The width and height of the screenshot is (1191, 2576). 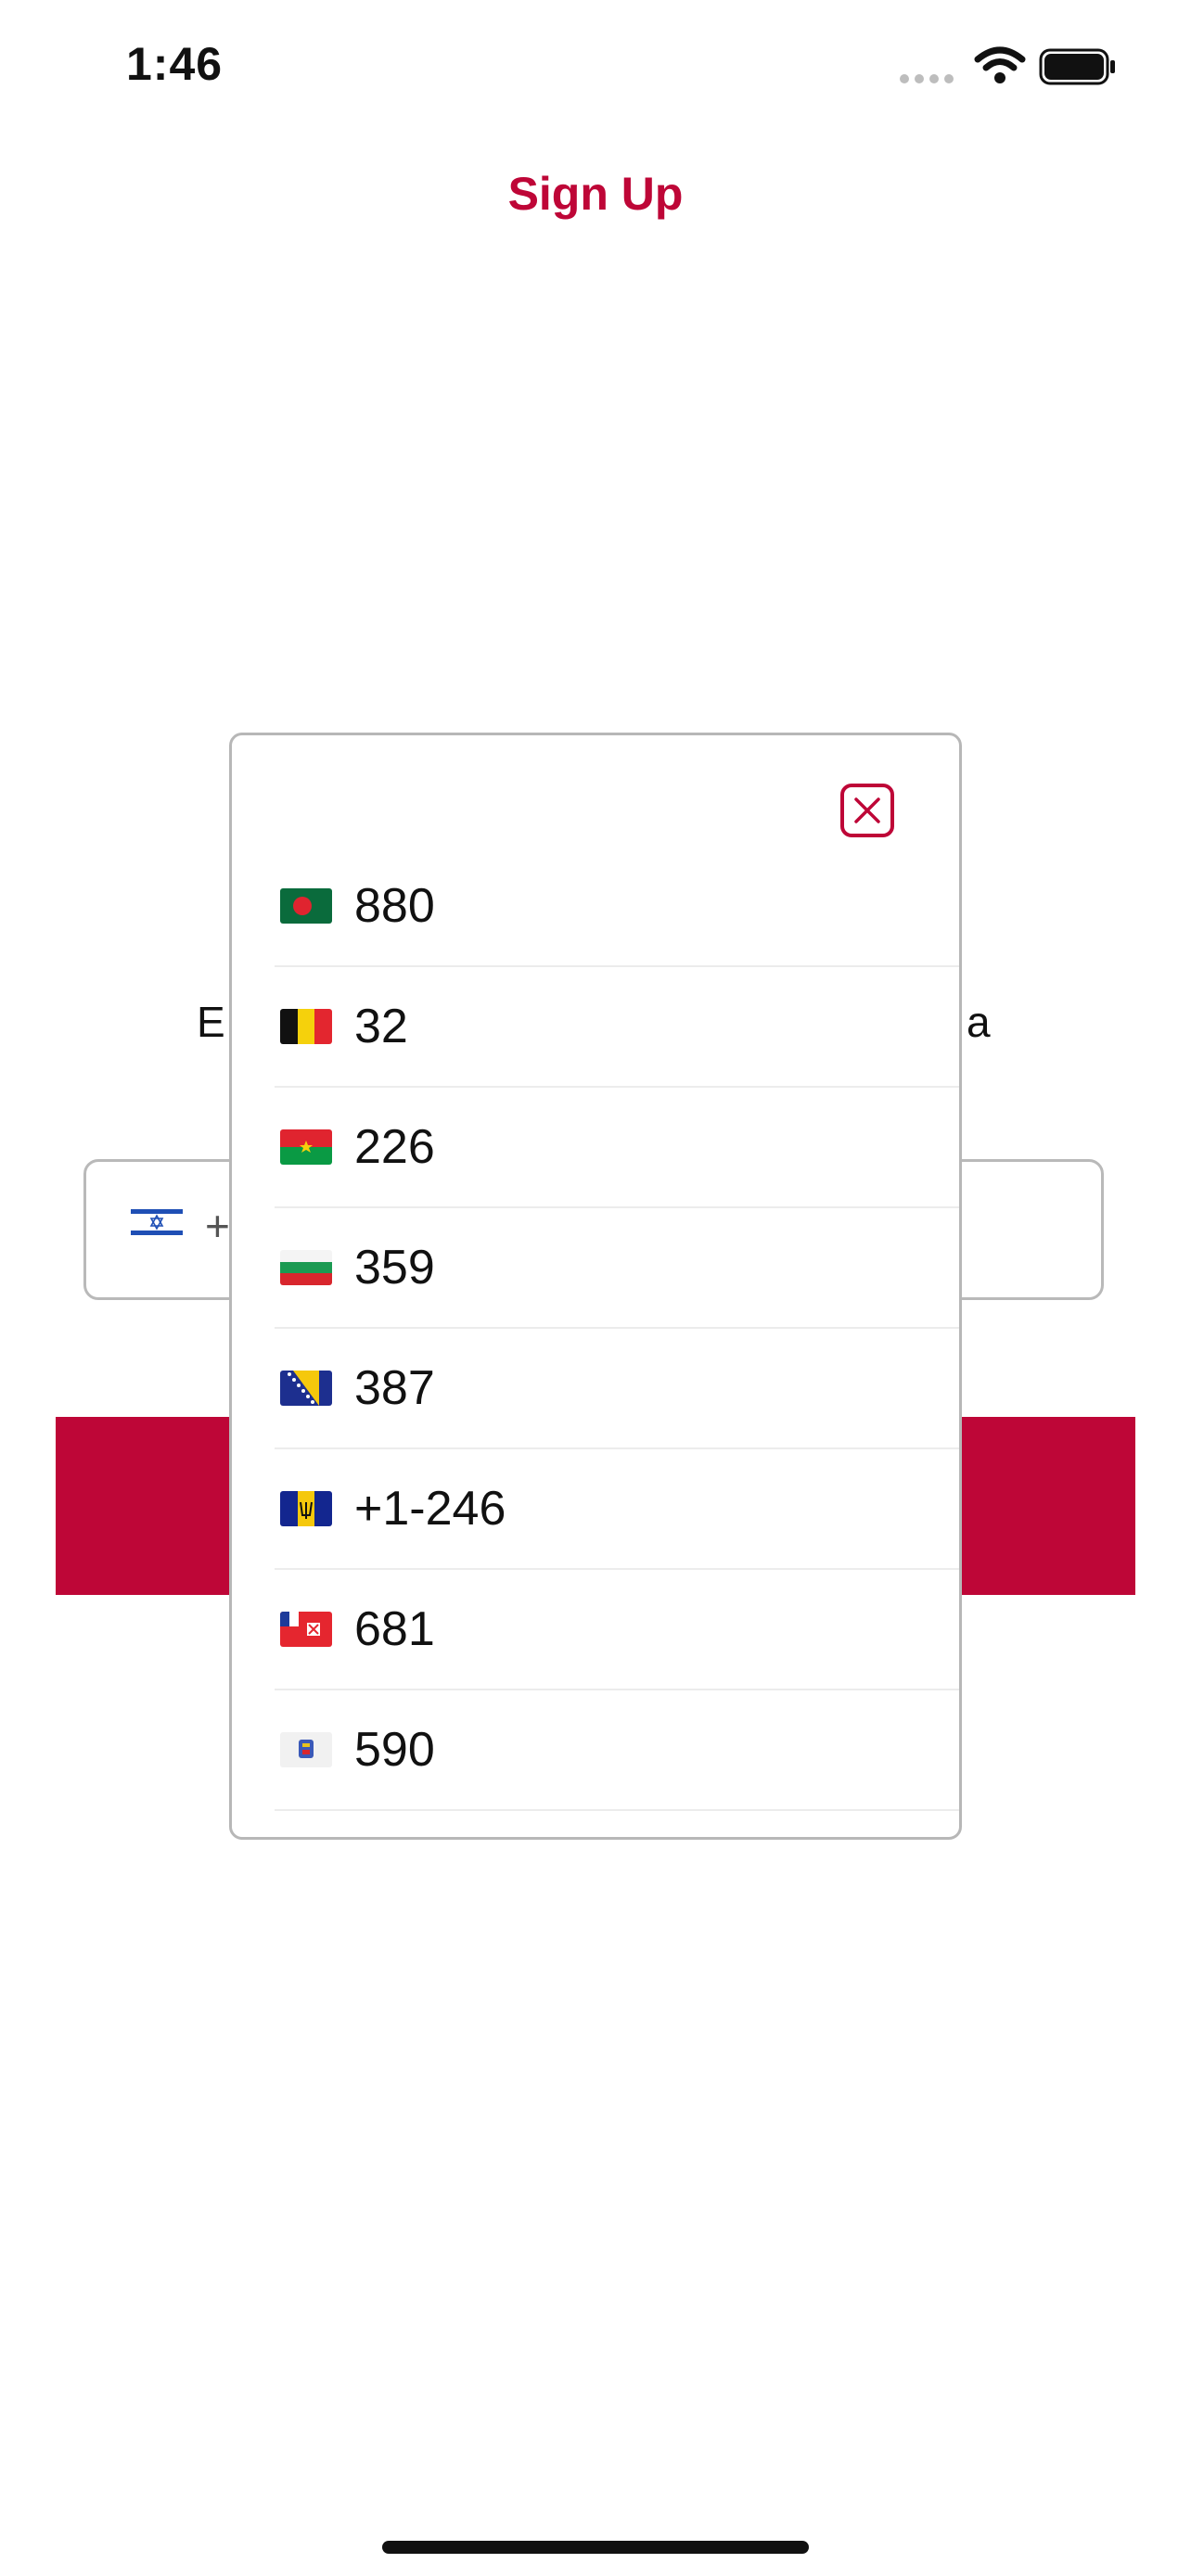 I want to click on close-icon, so click(x=867, y=810).